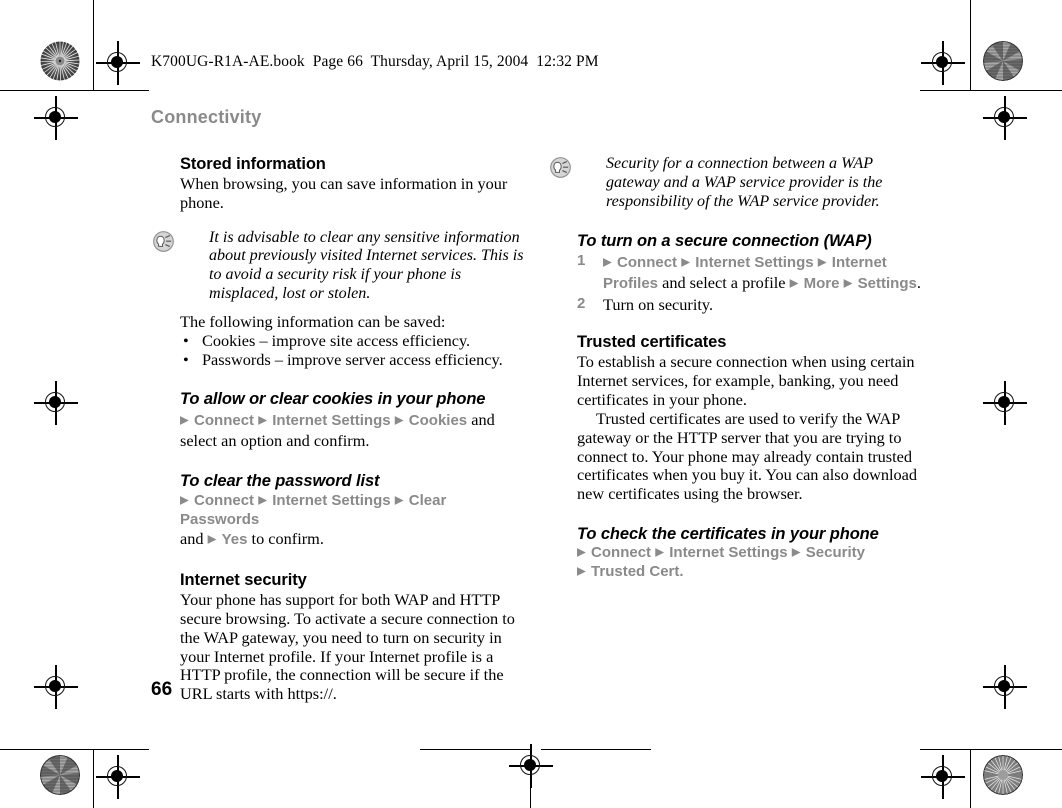  Describe the element at coordinates (253, 164) in the screenshot. I see `heading-stored-information: Stored information` at that location.